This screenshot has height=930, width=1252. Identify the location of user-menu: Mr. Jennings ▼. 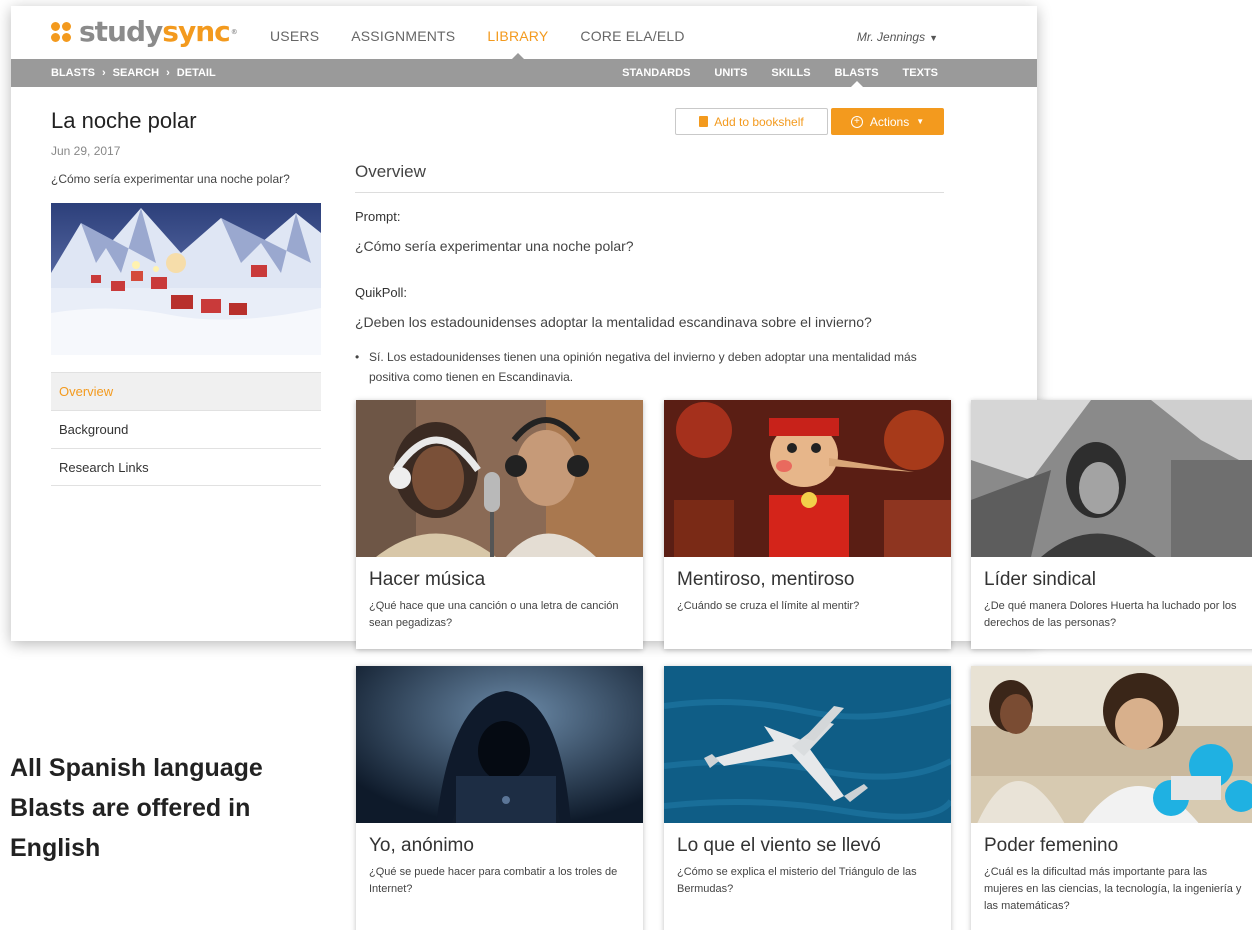
(897, 37).